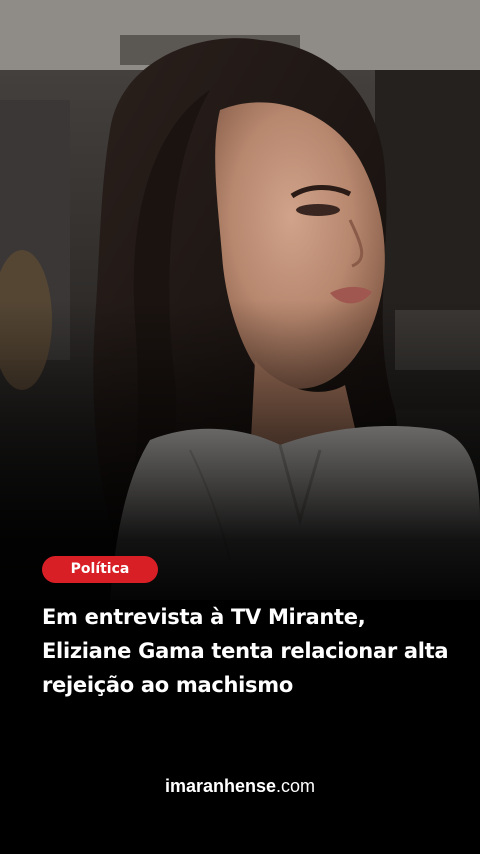 This screenshot has height=854, width=480. Describe the element at coordinates (100, 569) in the screenshot. I see `category-badge: Política` at that location.